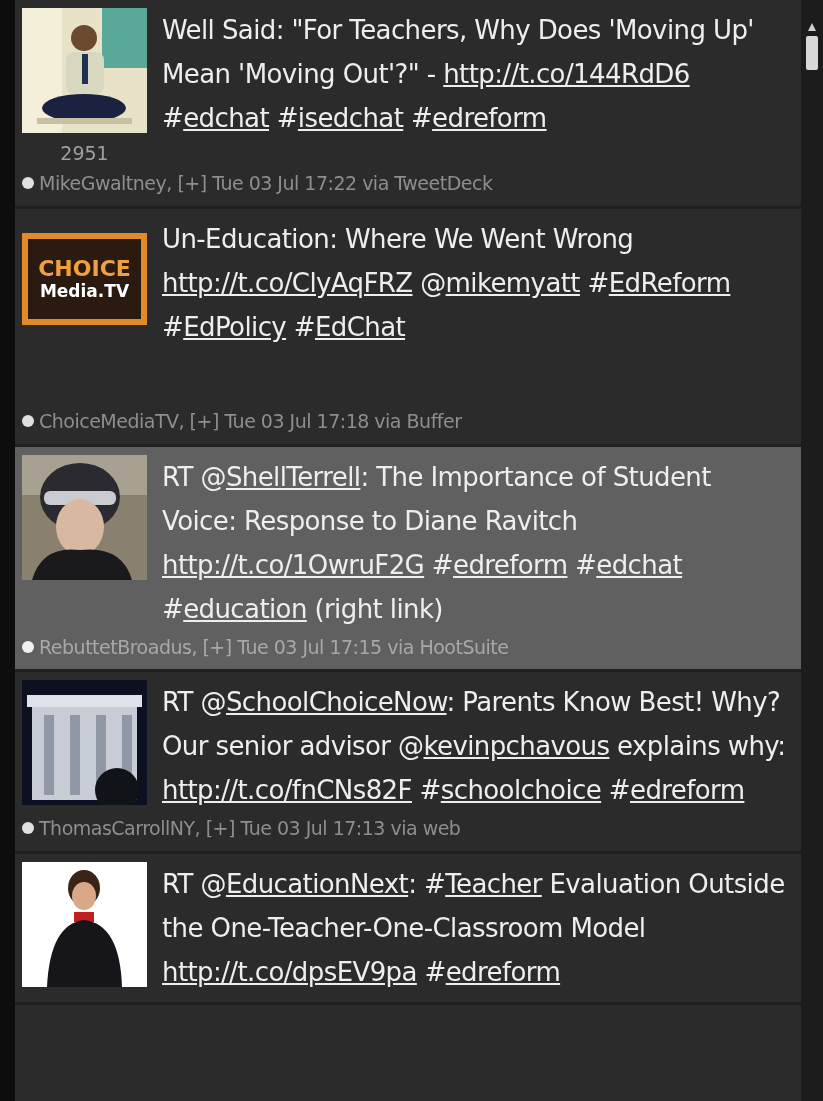  Describe the element at coordinates (474, 928) in the screenshot. I see `tweet-text: RT @EducationNext: #Teacher Evaluation Outside the One-Teacher-One-Classroom Model http://t.co/dpsEV9pa #edreform` at that location.